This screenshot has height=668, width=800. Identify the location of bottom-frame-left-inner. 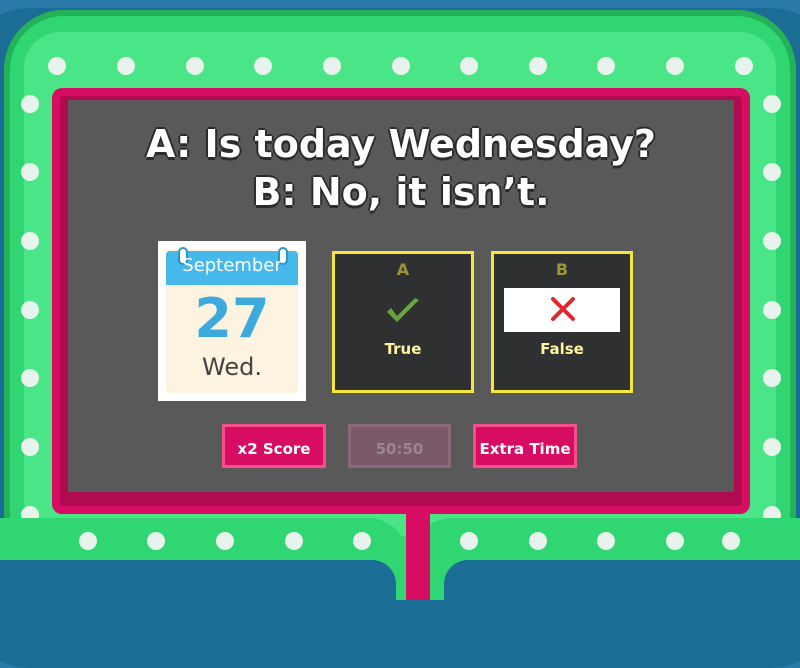
(198, 580).